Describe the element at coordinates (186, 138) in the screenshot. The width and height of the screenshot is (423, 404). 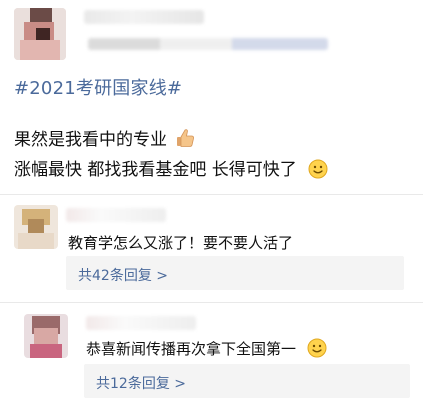
I see `thumbs-up-icon` at that location.